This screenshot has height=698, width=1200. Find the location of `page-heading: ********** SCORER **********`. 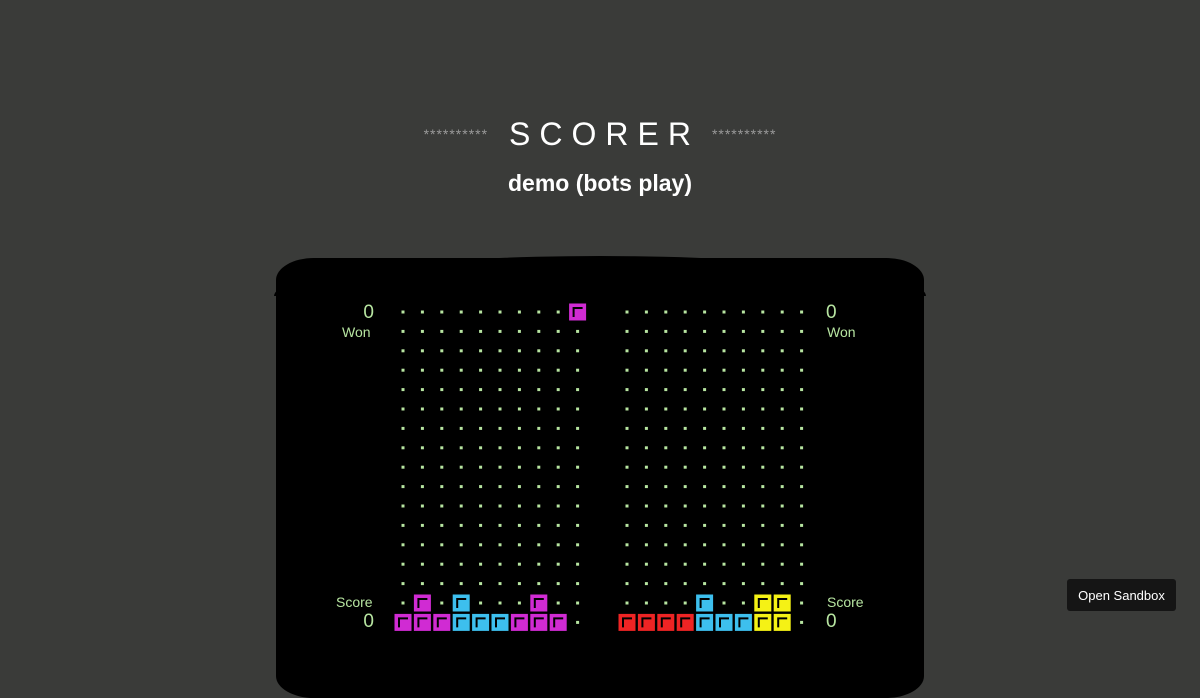

page-heading: ********** SCORER ********** is located at coordinates (600, 134).